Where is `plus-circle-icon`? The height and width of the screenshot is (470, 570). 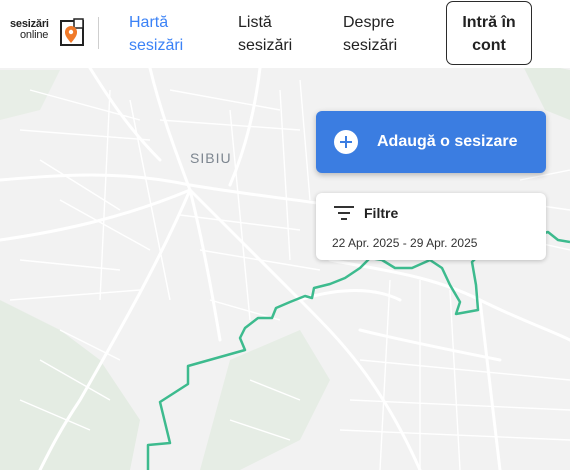
plus-circle-icon is located at coordinates (346, 142).